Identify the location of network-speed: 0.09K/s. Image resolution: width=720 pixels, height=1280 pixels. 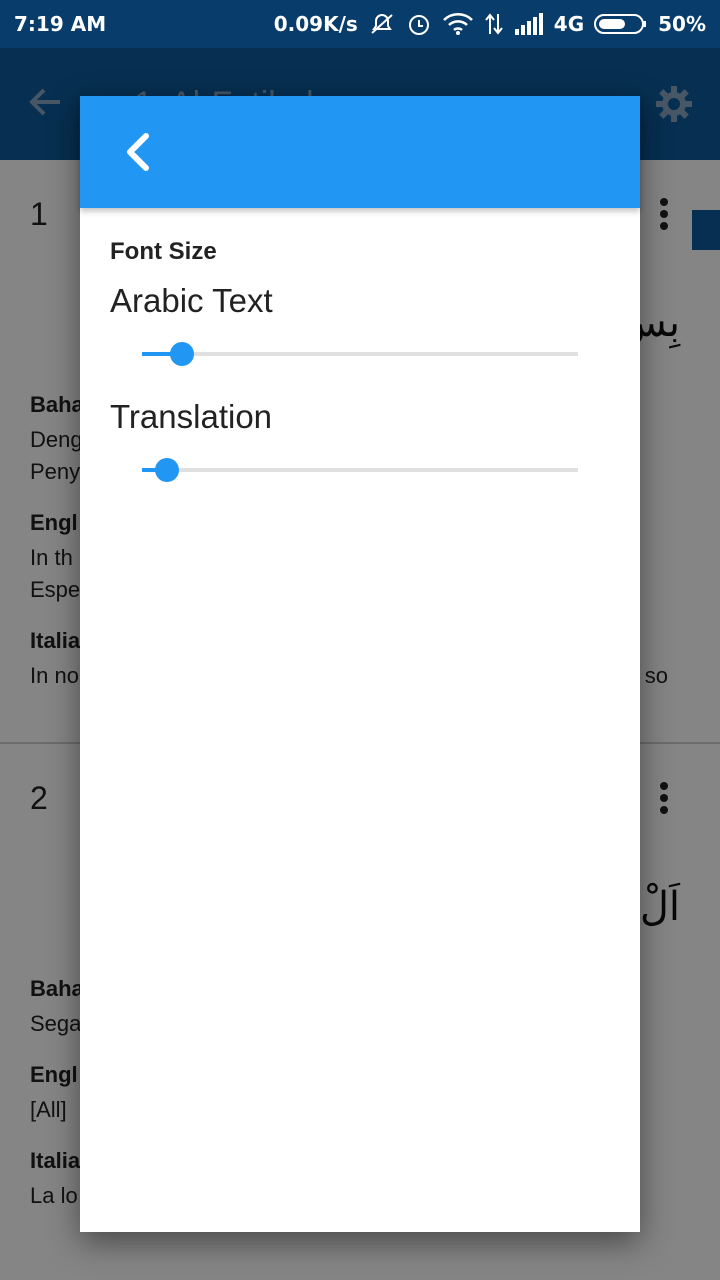
(315, 24).